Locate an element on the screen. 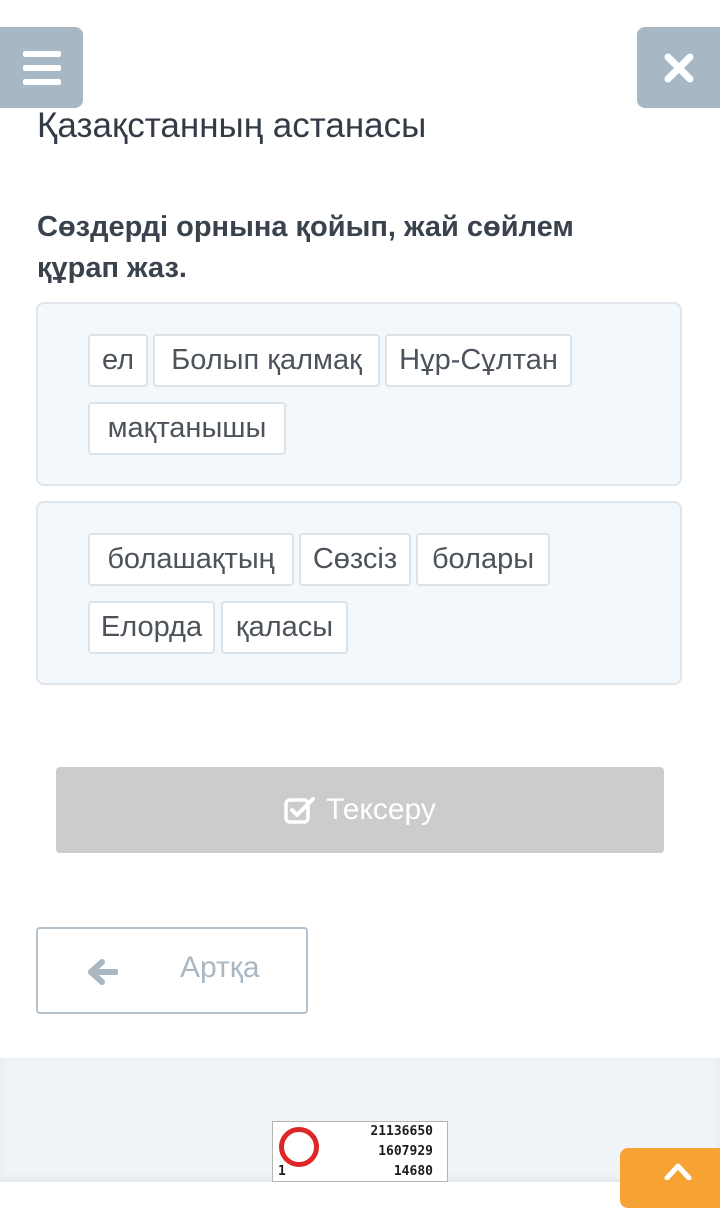  page-title: Қазақстанның астанасы is located at coordinates (232, 125).